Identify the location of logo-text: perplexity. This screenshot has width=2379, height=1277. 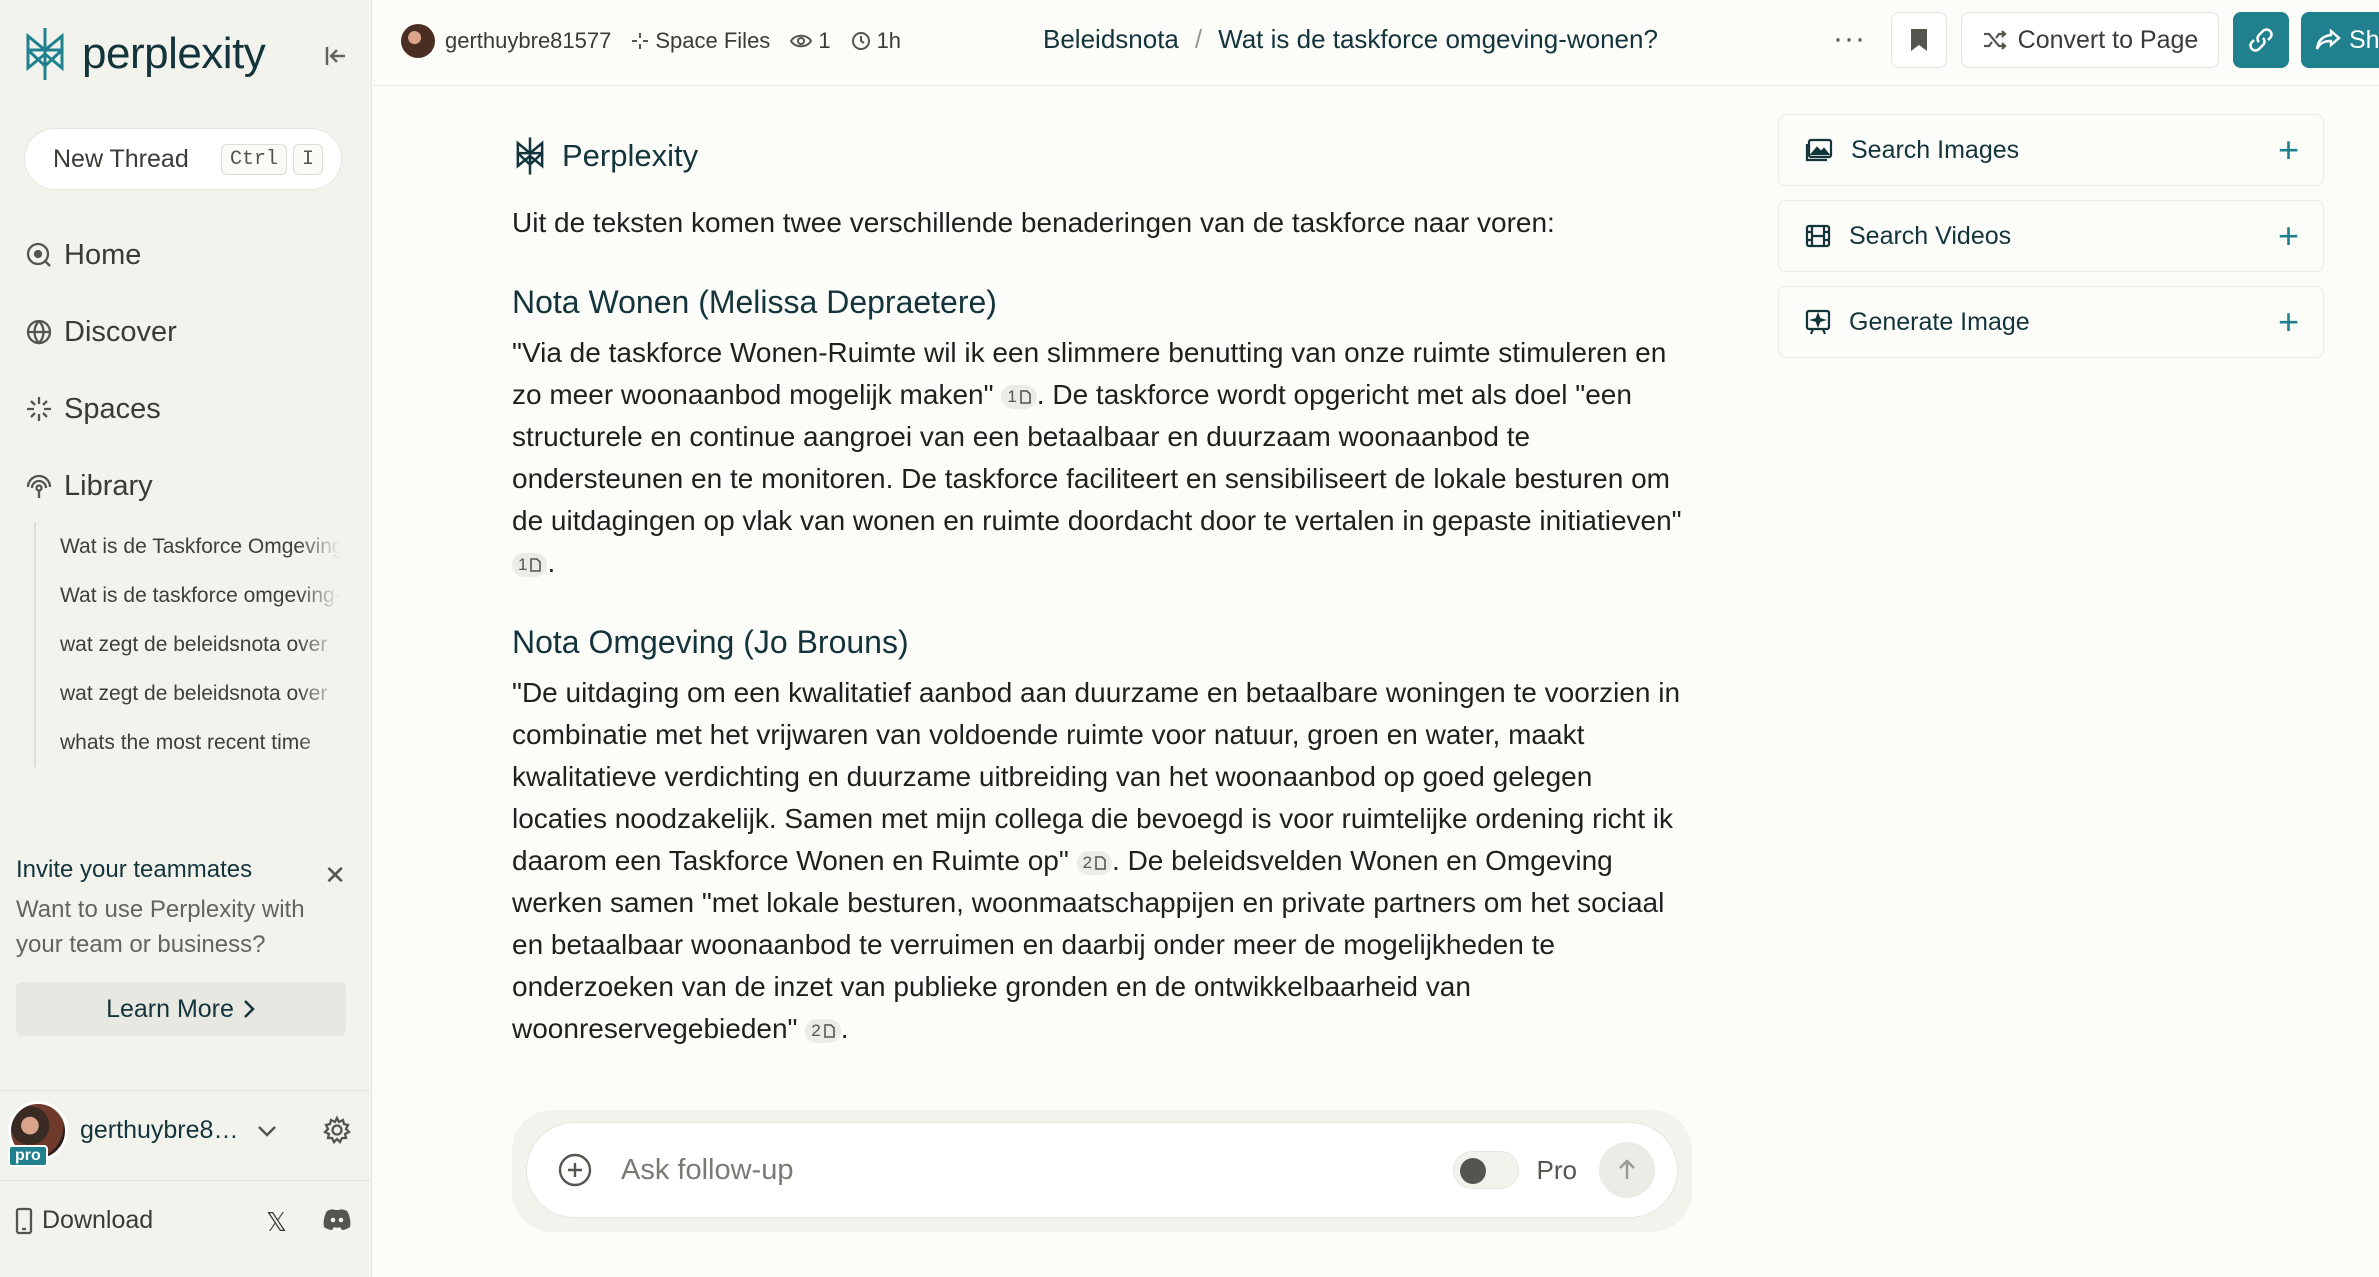
(174, 53).